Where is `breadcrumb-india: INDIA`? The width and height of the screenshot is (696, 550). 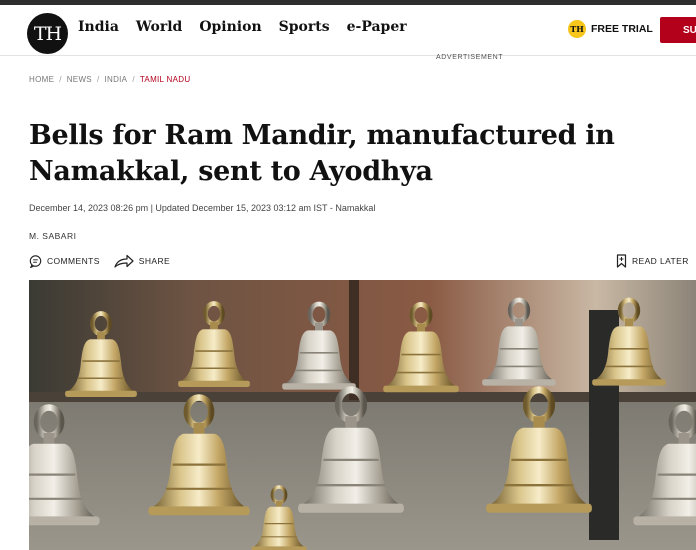
breadcrumb-india: INDIA is located at coordinates (115, 79).